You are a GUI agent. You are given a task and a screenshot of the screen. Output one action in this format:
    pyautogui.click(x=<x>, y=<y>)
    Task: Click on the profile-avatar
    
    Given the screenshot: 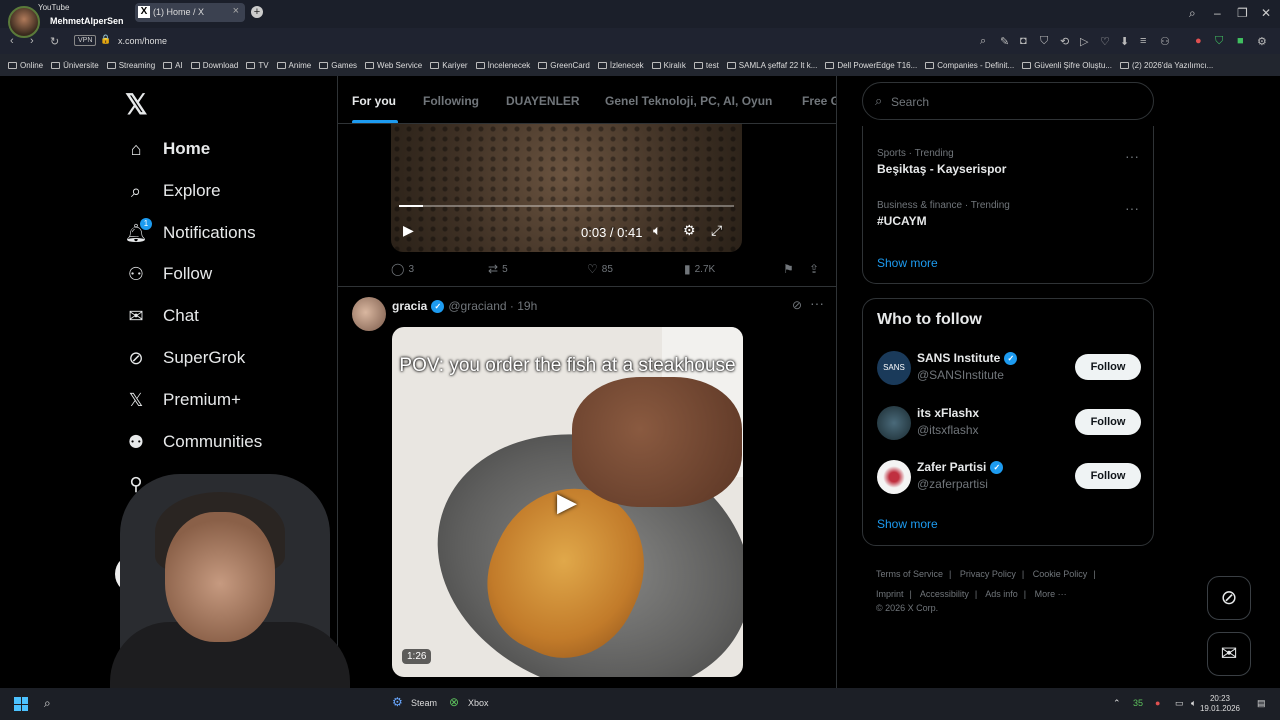 What is the action you would take?
    pyautogui.click(x=24, y=22)
    